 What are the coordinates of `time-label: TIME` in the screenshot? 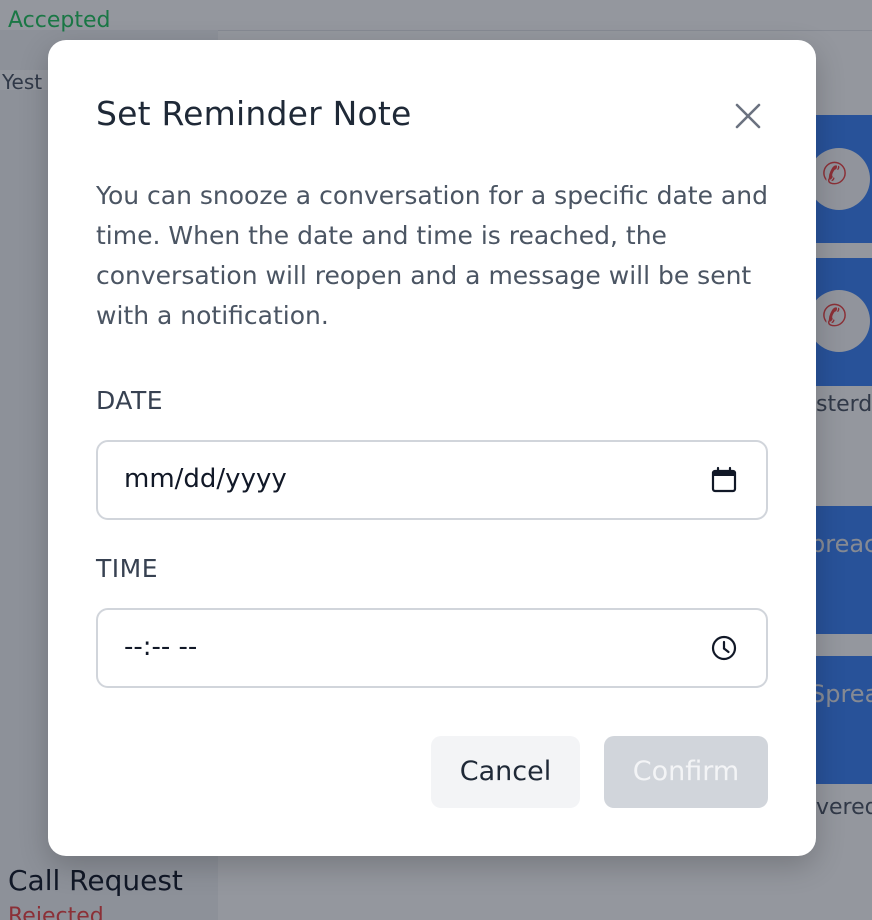 It's located at (127, 568).